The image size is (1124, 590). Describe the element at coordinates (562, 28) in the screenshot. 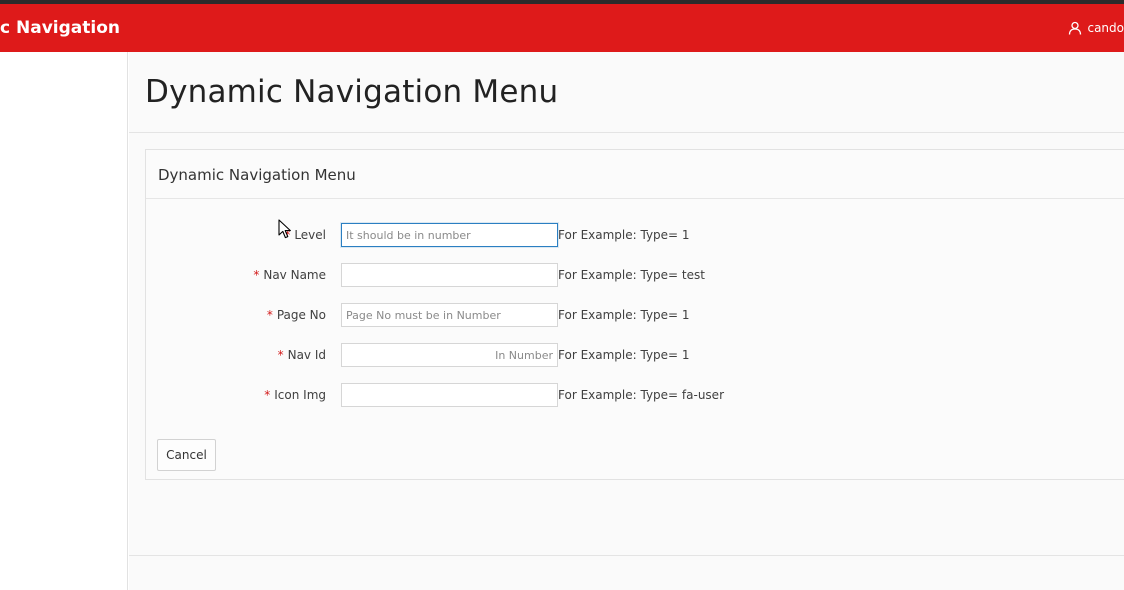

I see `app-header: c Navigation cando` at that location.